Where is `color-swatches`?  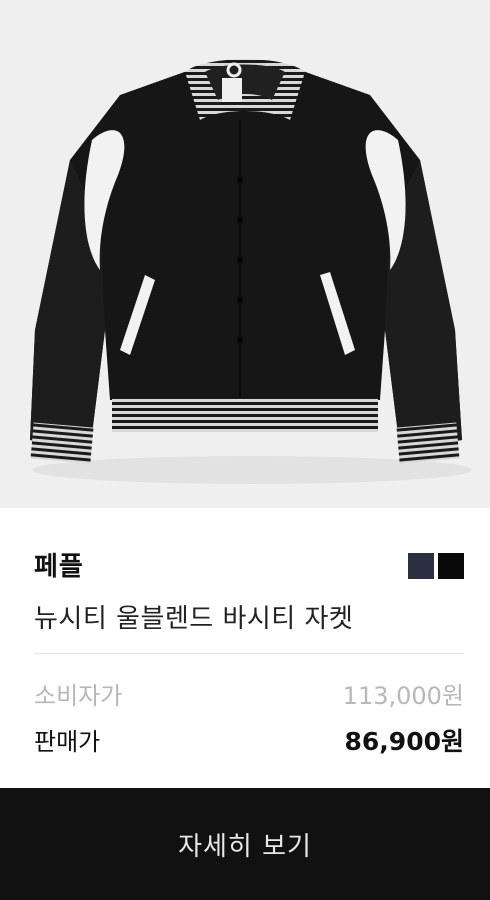 color-swatches is located at coordinates (436, 566).